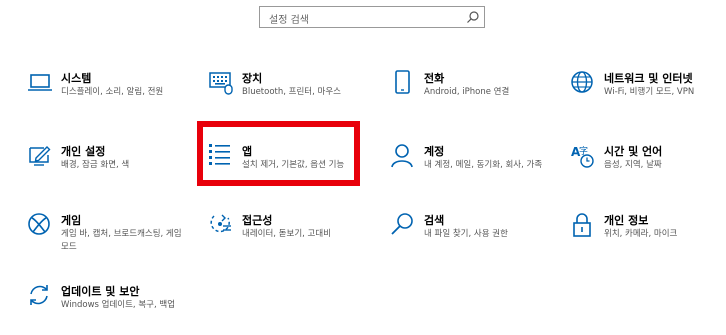 Image resolution: width=726 pixels, height=335 pixels. What do you see at coordinates (278, 153) in the screenshot?
I see `highlight-box` at bounding box center [278, 153].